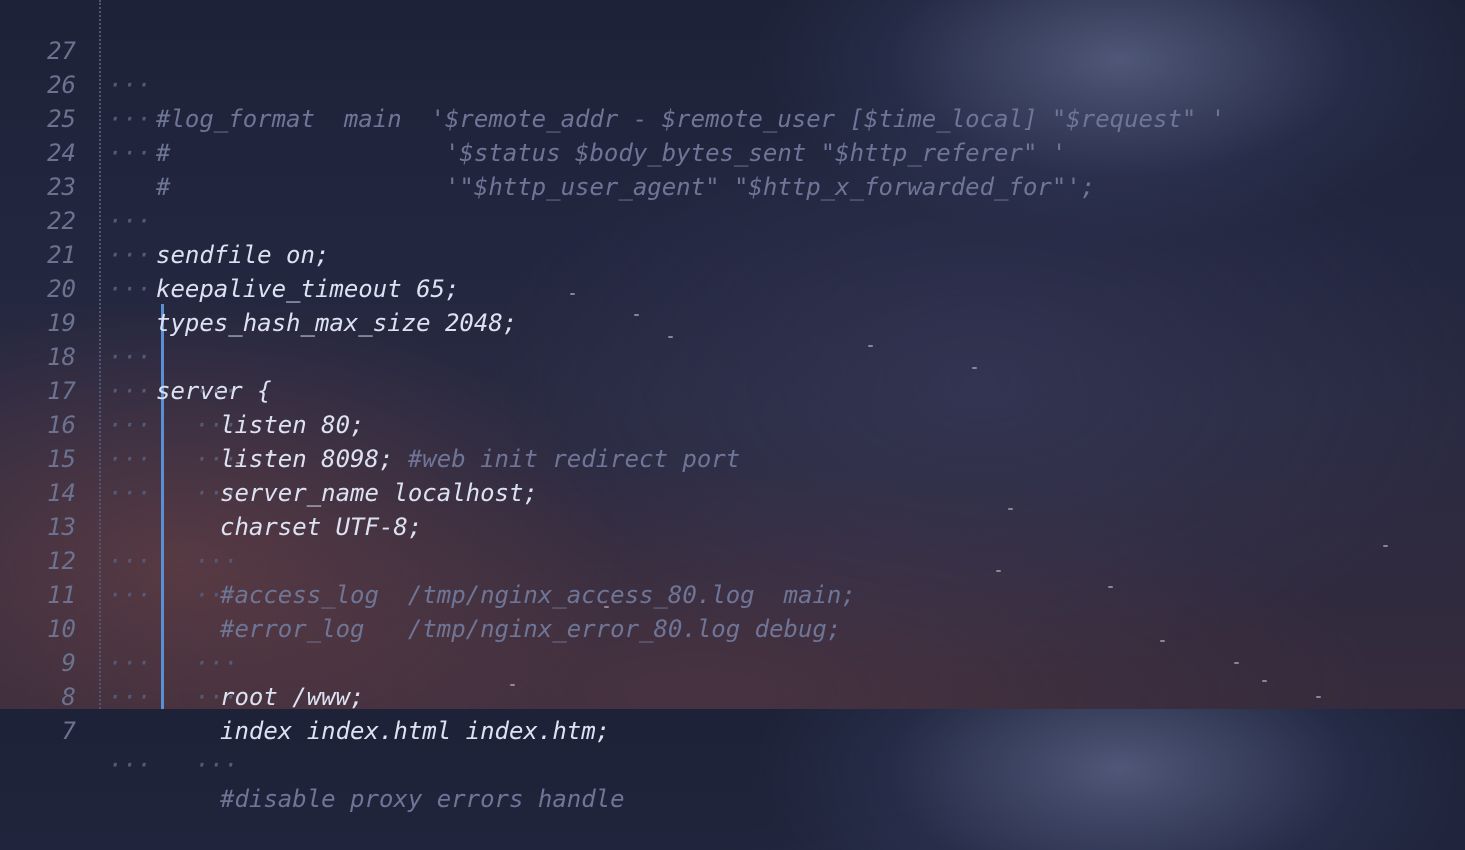 This screenshot has width=1465, height=850. What do you see at coordinates (422, 799) in the screenshot?
I see `code-text: #disable proxy errors handle` at bounding box center [422, 799].